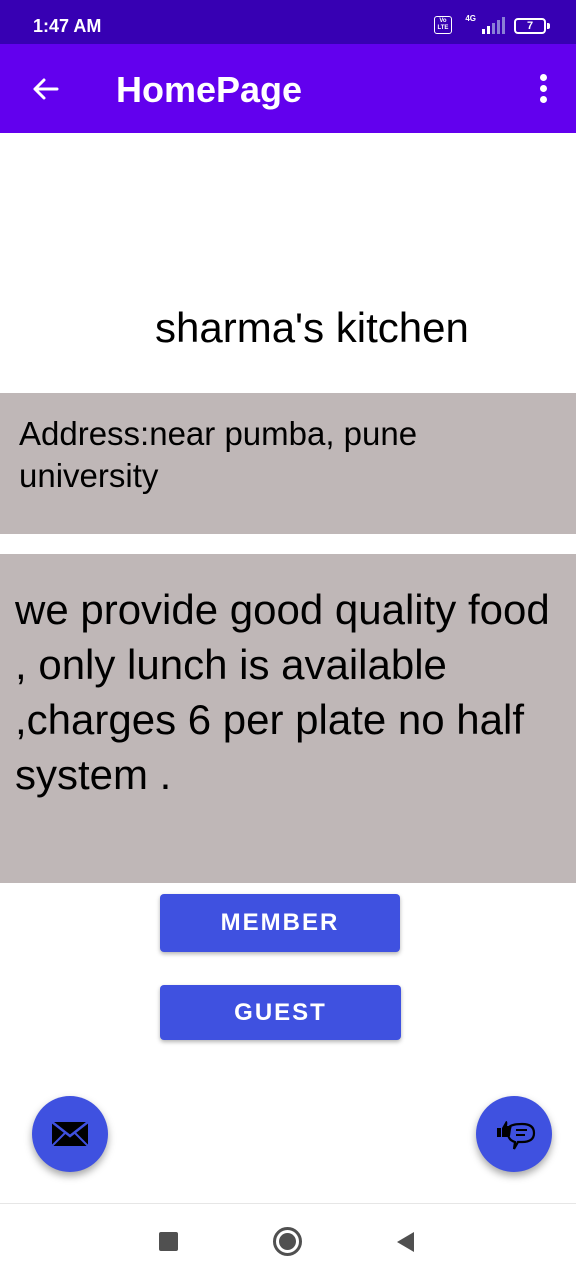  I want to click on app-bar: HomePage, so click(288, 88).